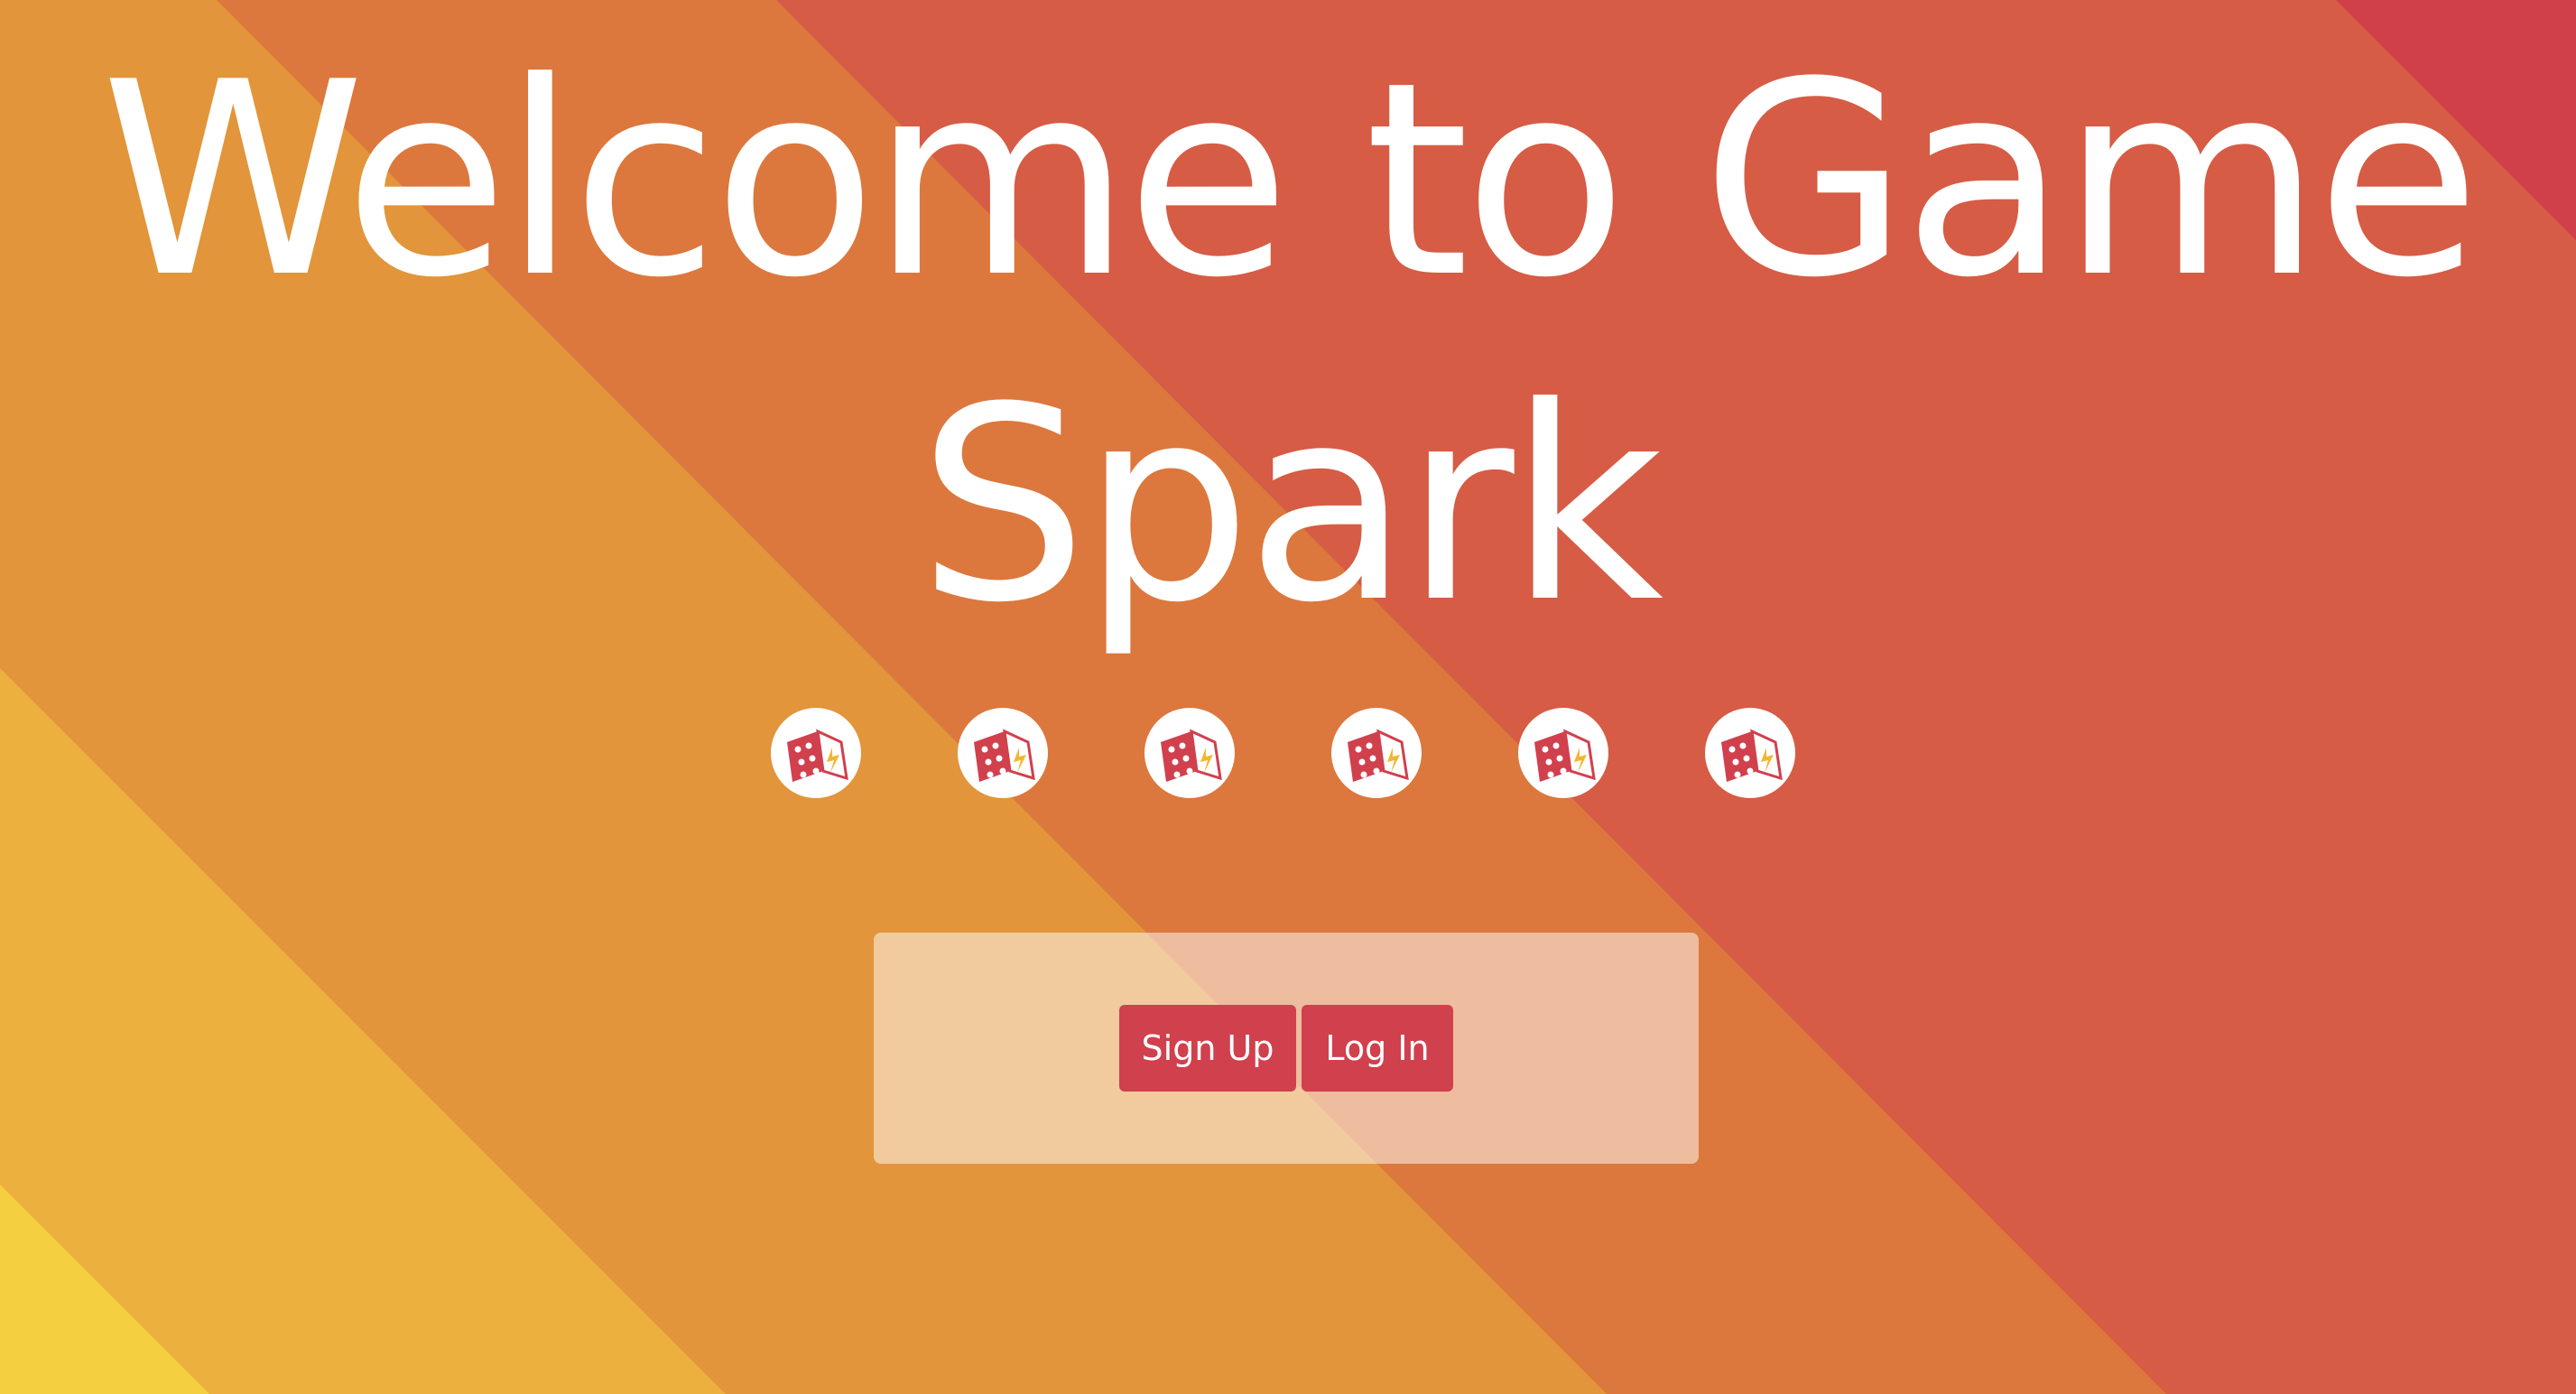 This screenshot has height=1394, width=2576. I want to click on auth-panel: Sign Up Log In, so click(1286, 1049).